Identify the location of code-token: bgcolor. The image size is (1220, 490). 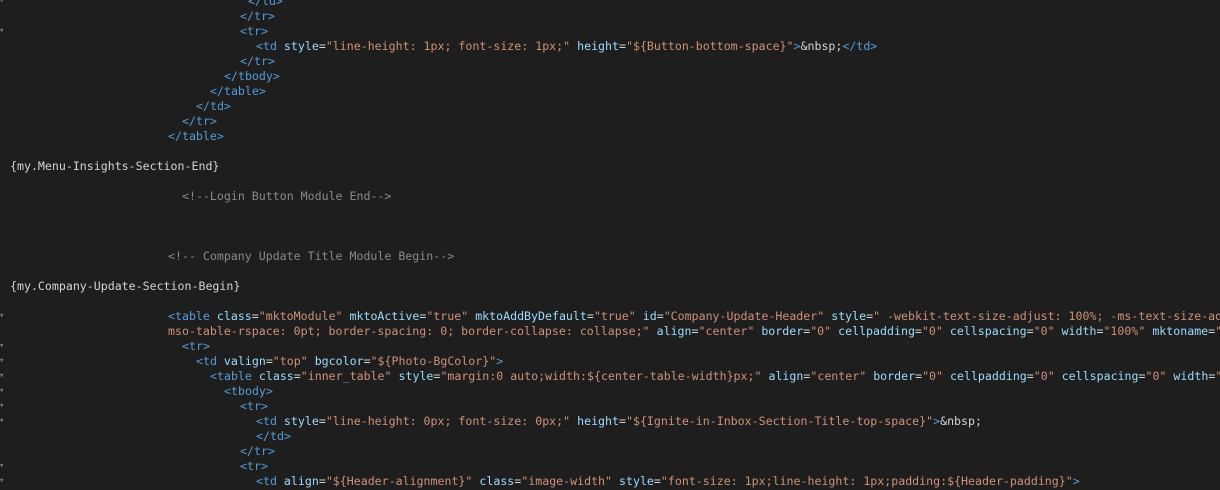
(339, 361).